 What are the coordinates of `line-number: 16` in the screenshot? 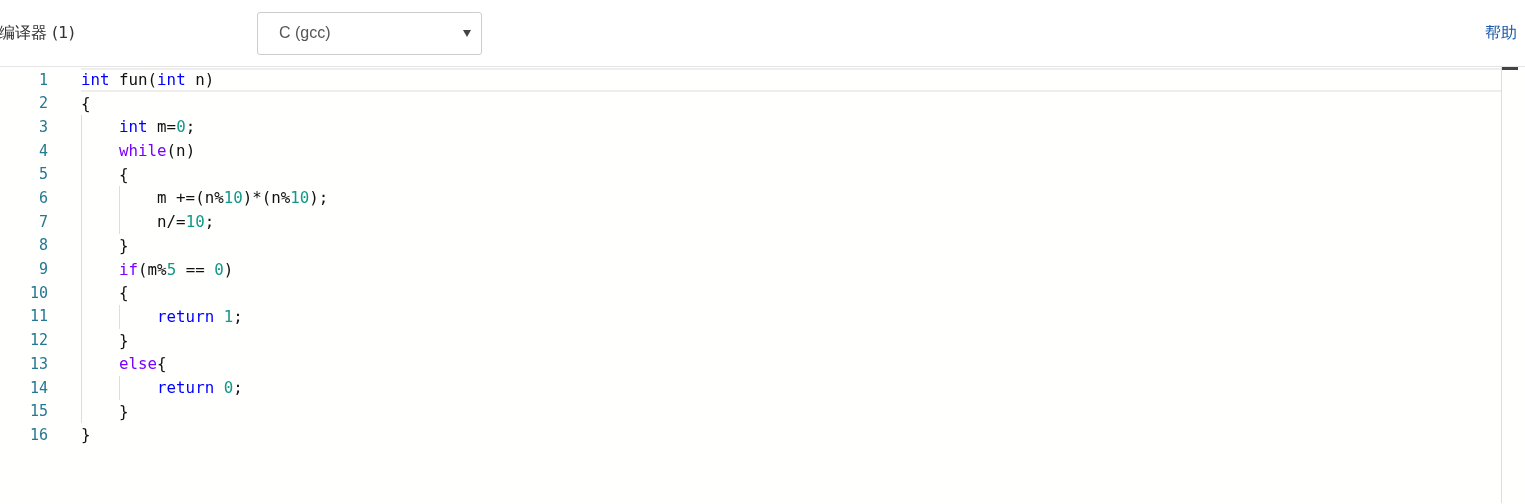 It's located at (38, 435).